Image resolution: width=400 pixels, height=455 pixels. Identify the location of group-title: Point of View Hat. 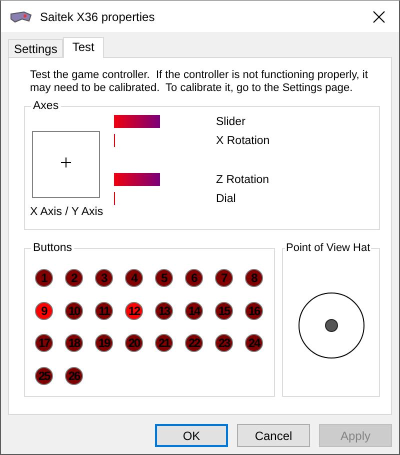
(328, 248).